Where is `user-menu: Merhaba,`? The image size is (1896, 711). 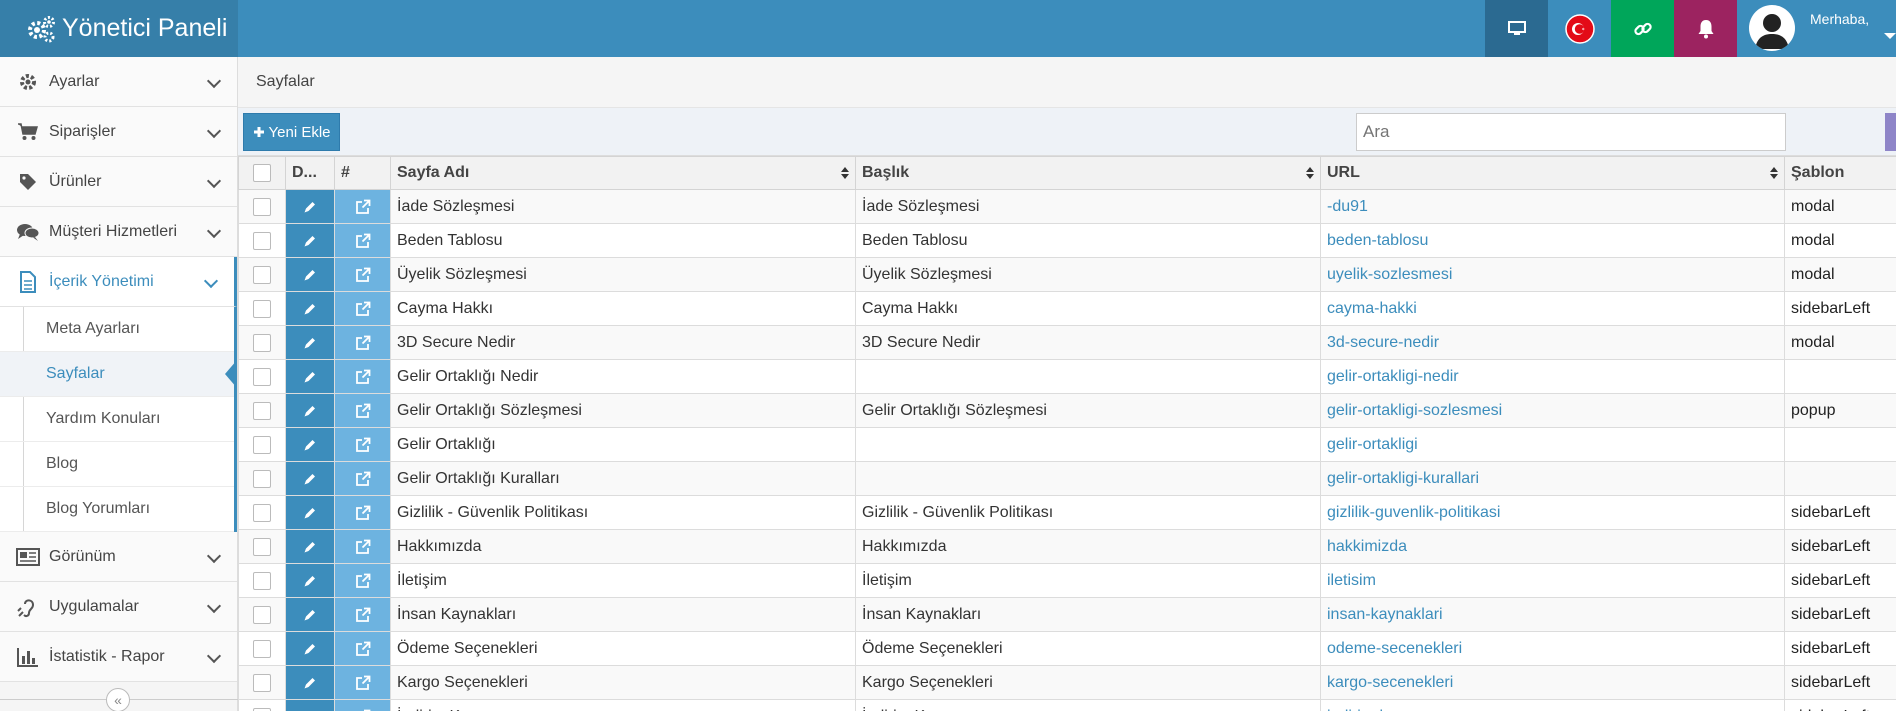 user-menu: Merhaba, is located at coordinates (1819, 28).